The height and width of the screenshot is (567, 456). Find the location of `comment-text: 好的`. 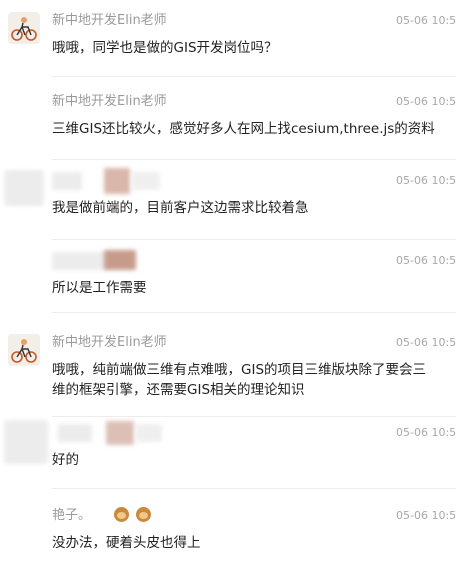

comment-text: 好的 is located at coordinates (65, 460).